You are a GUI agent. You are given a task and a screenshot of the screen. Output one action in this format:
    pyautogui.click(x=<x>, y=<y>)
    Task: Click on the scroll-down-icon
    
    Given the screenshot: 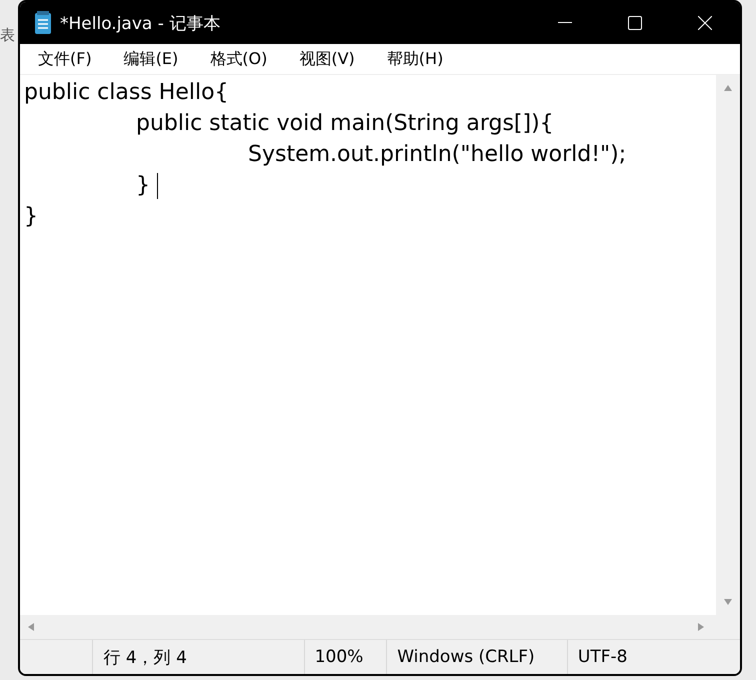 What is the action you would take?
    pyautogui.click(x=728, y=602)
    